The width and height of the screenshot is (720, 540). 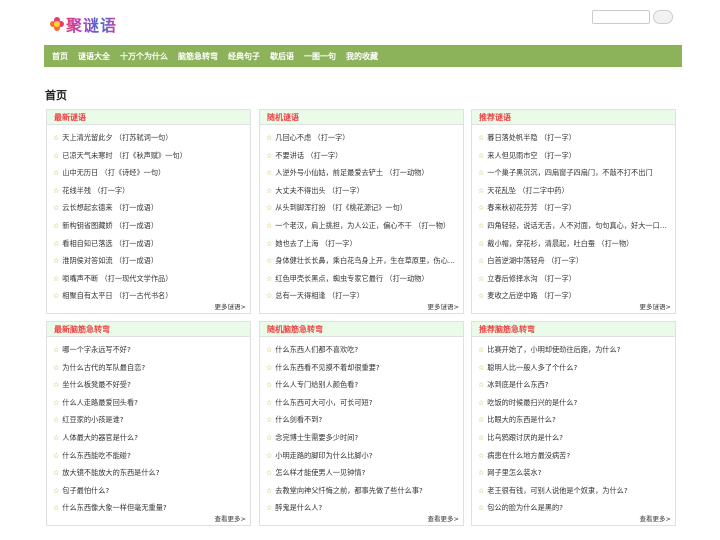 I want to click on list-item: ☆ 天花乱坠 （打二字中药）, so click(x=576, y=191).